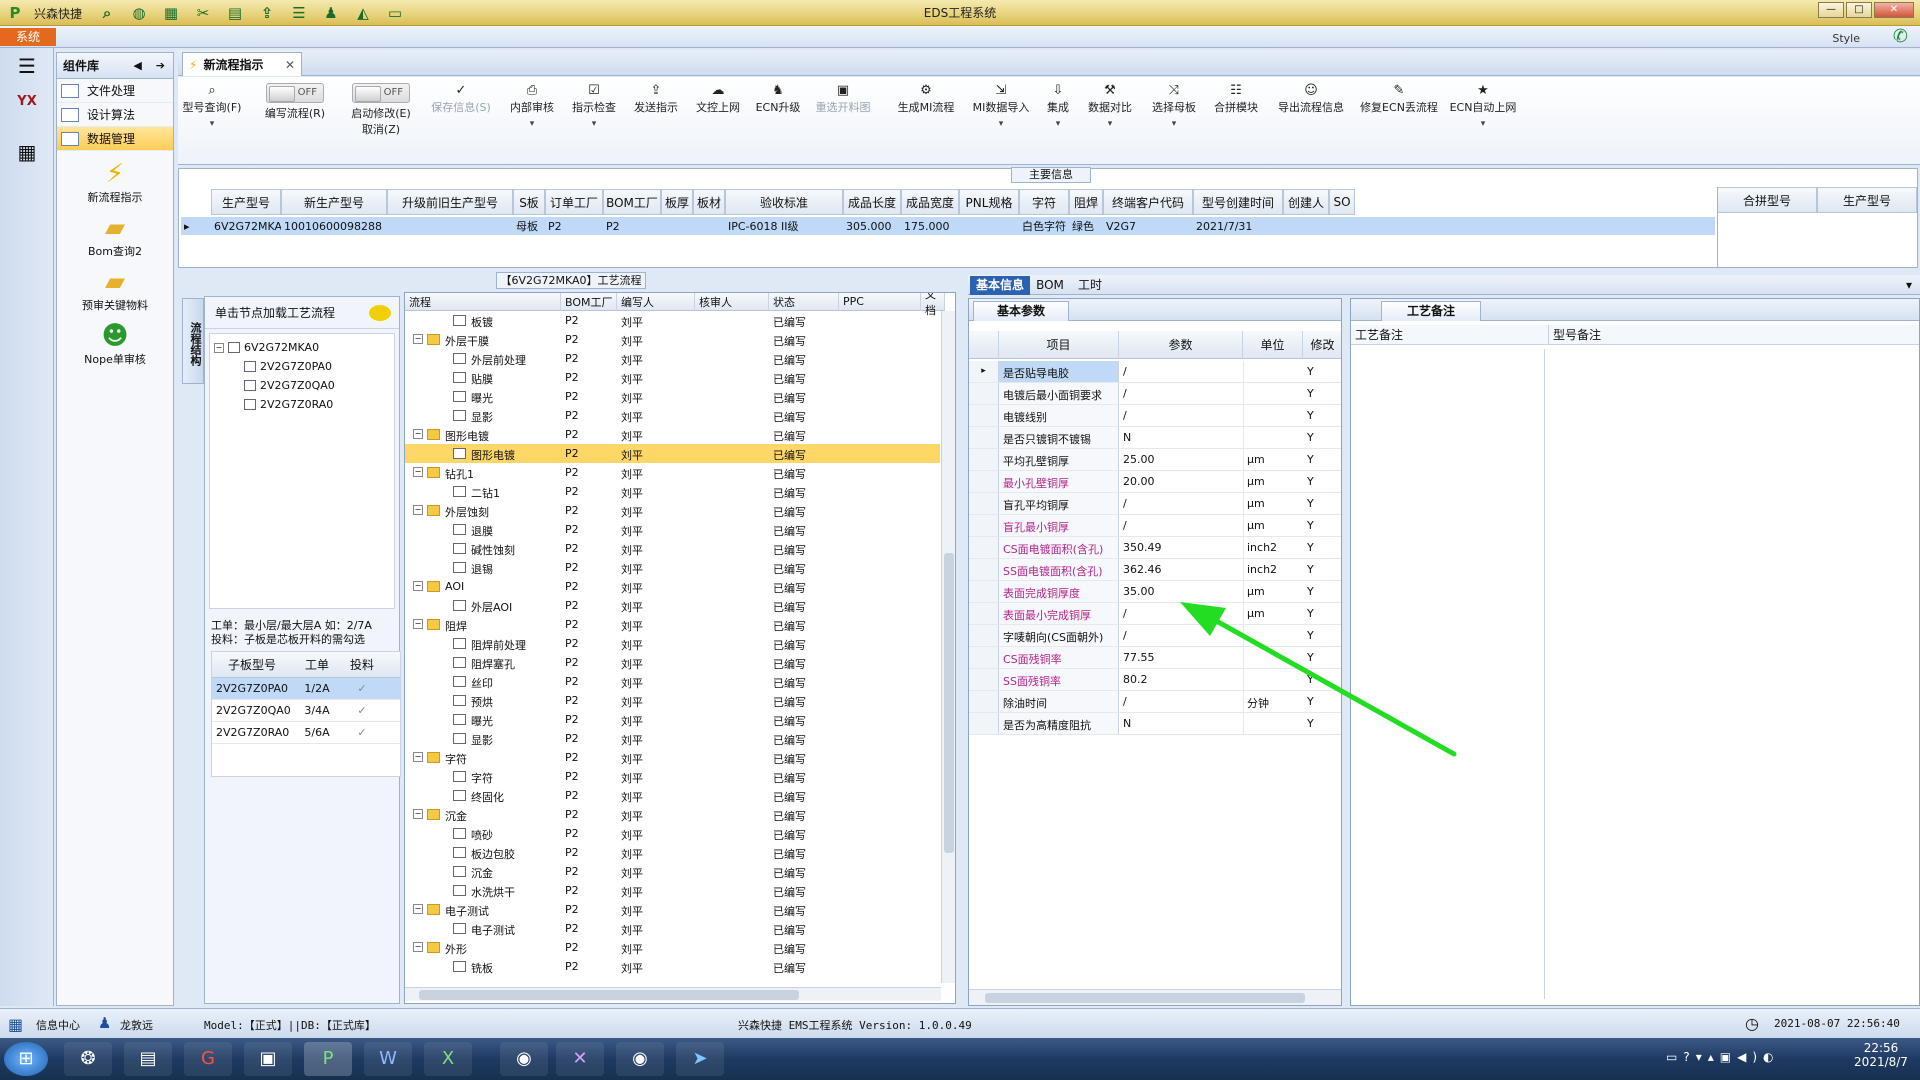 The height and width of the screenshot is (1080, 1920). Describe the element at coordinates (672, 377) in the screenshot. I see `process-row: 贴膜 P2 刘平 已编写` at that location.